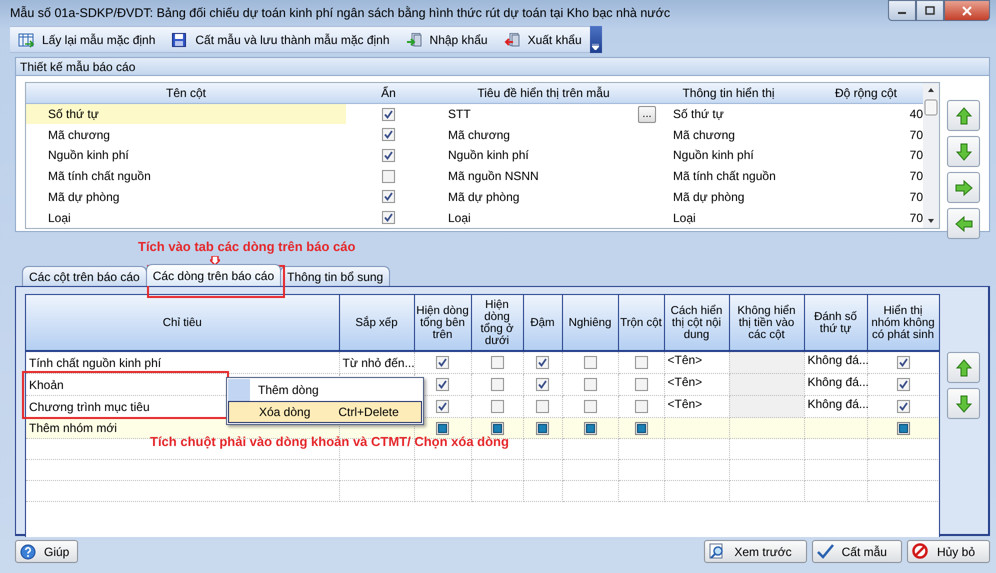 Image resolution: width=996 pixels, height=573 pixels. Describe the element at coordinates (376, 323) in the screenshot. I see `column-header: Sắp xếp` at that location.